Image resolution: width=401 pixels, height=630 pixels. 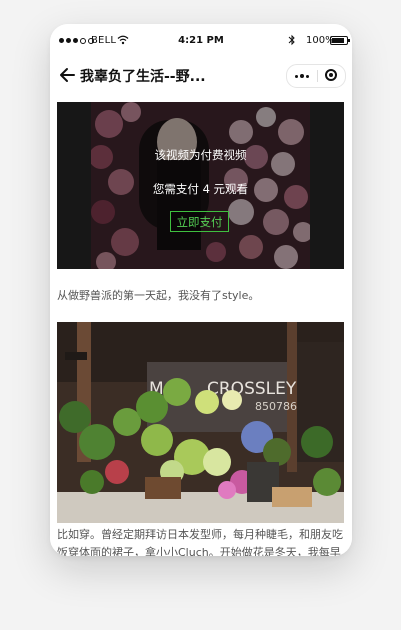 I want to click on paid-video-title: 该视频为付费视频, so click(x=200, y=155).